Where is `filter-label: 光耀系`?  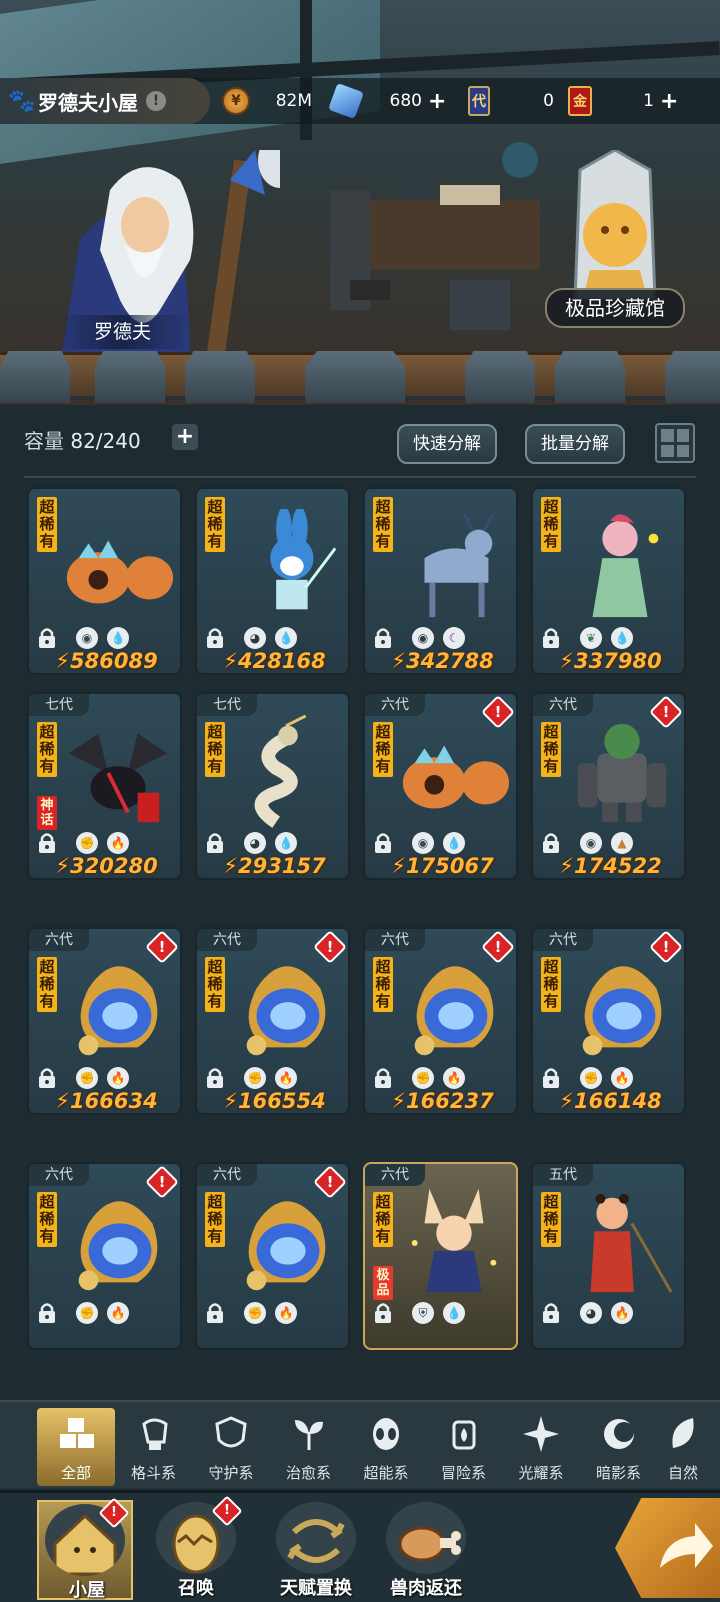
filter-label: 光耀系 is located at coordinates (541, 1473).